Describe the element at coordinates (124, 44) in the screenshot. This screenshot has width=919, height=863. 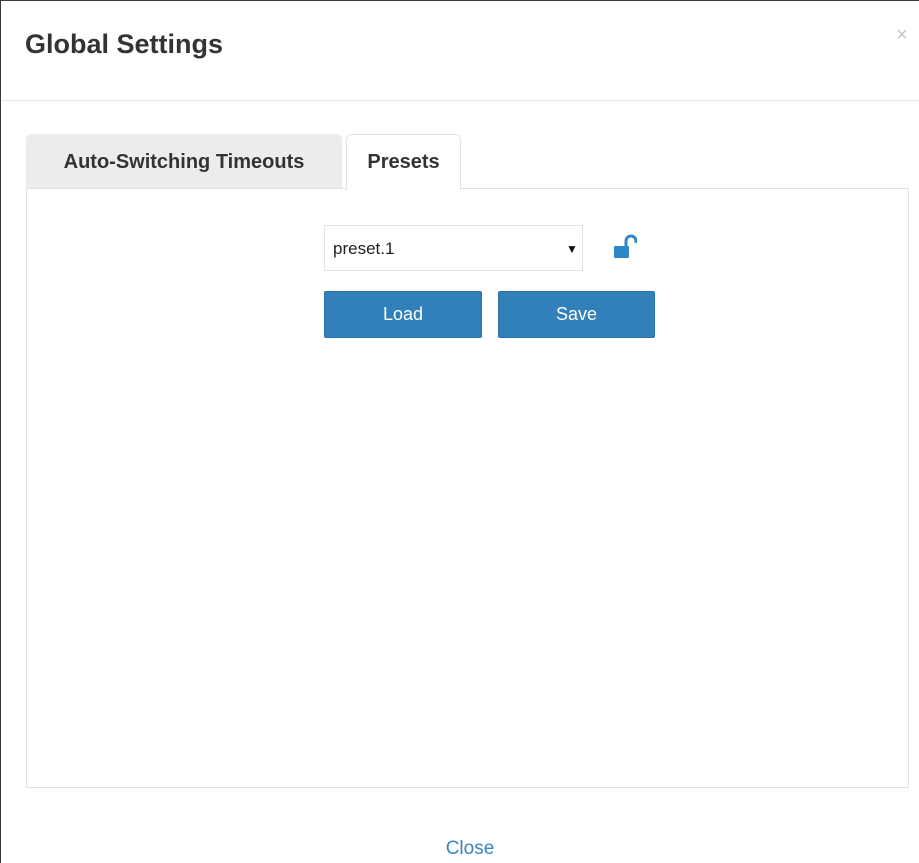
I see `dialog-title: Global Settings` at that location.